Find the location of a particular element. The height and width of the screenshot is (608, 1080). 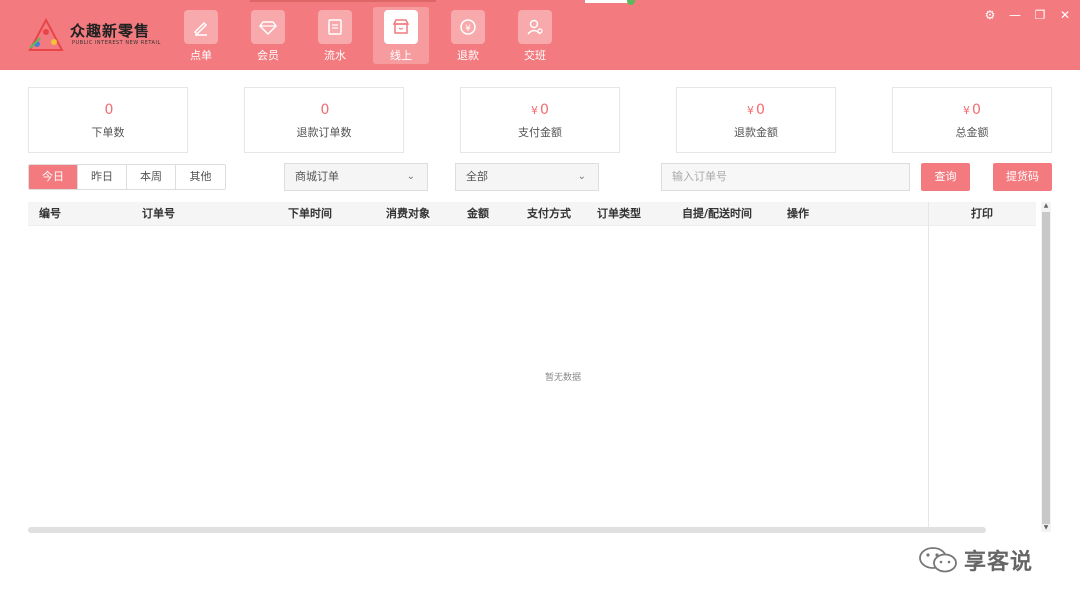

nav-handover: 交班 is located at coordinates (535, 37).